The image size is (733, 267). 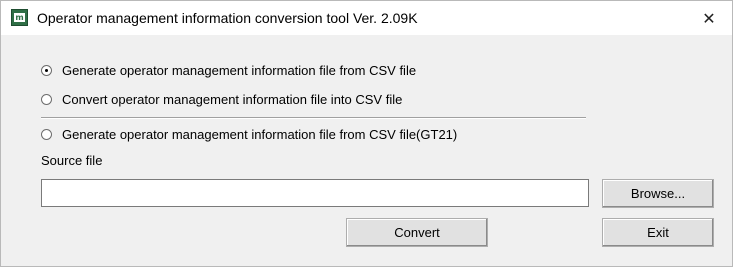 I want to click on app-icon: m, so click(x=19, y=17).